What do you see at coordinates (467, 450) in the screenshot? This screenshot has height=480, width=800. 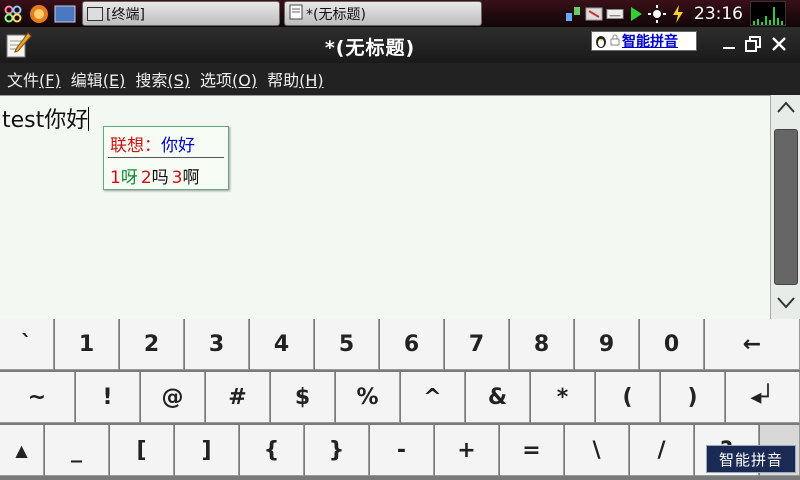 I see `key-plus: +` at bounding box center [467, 450].